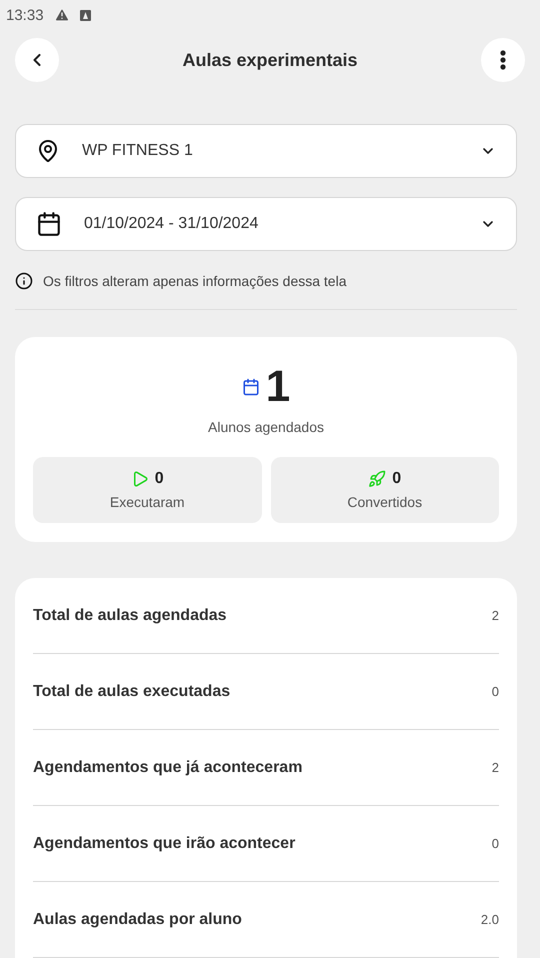 The width and height of the screenshot is (540, 958). Describe the element at coordinates (266, 151) in the screenshot. I see `location-dropdown: WP FITNESS 1` at that location.